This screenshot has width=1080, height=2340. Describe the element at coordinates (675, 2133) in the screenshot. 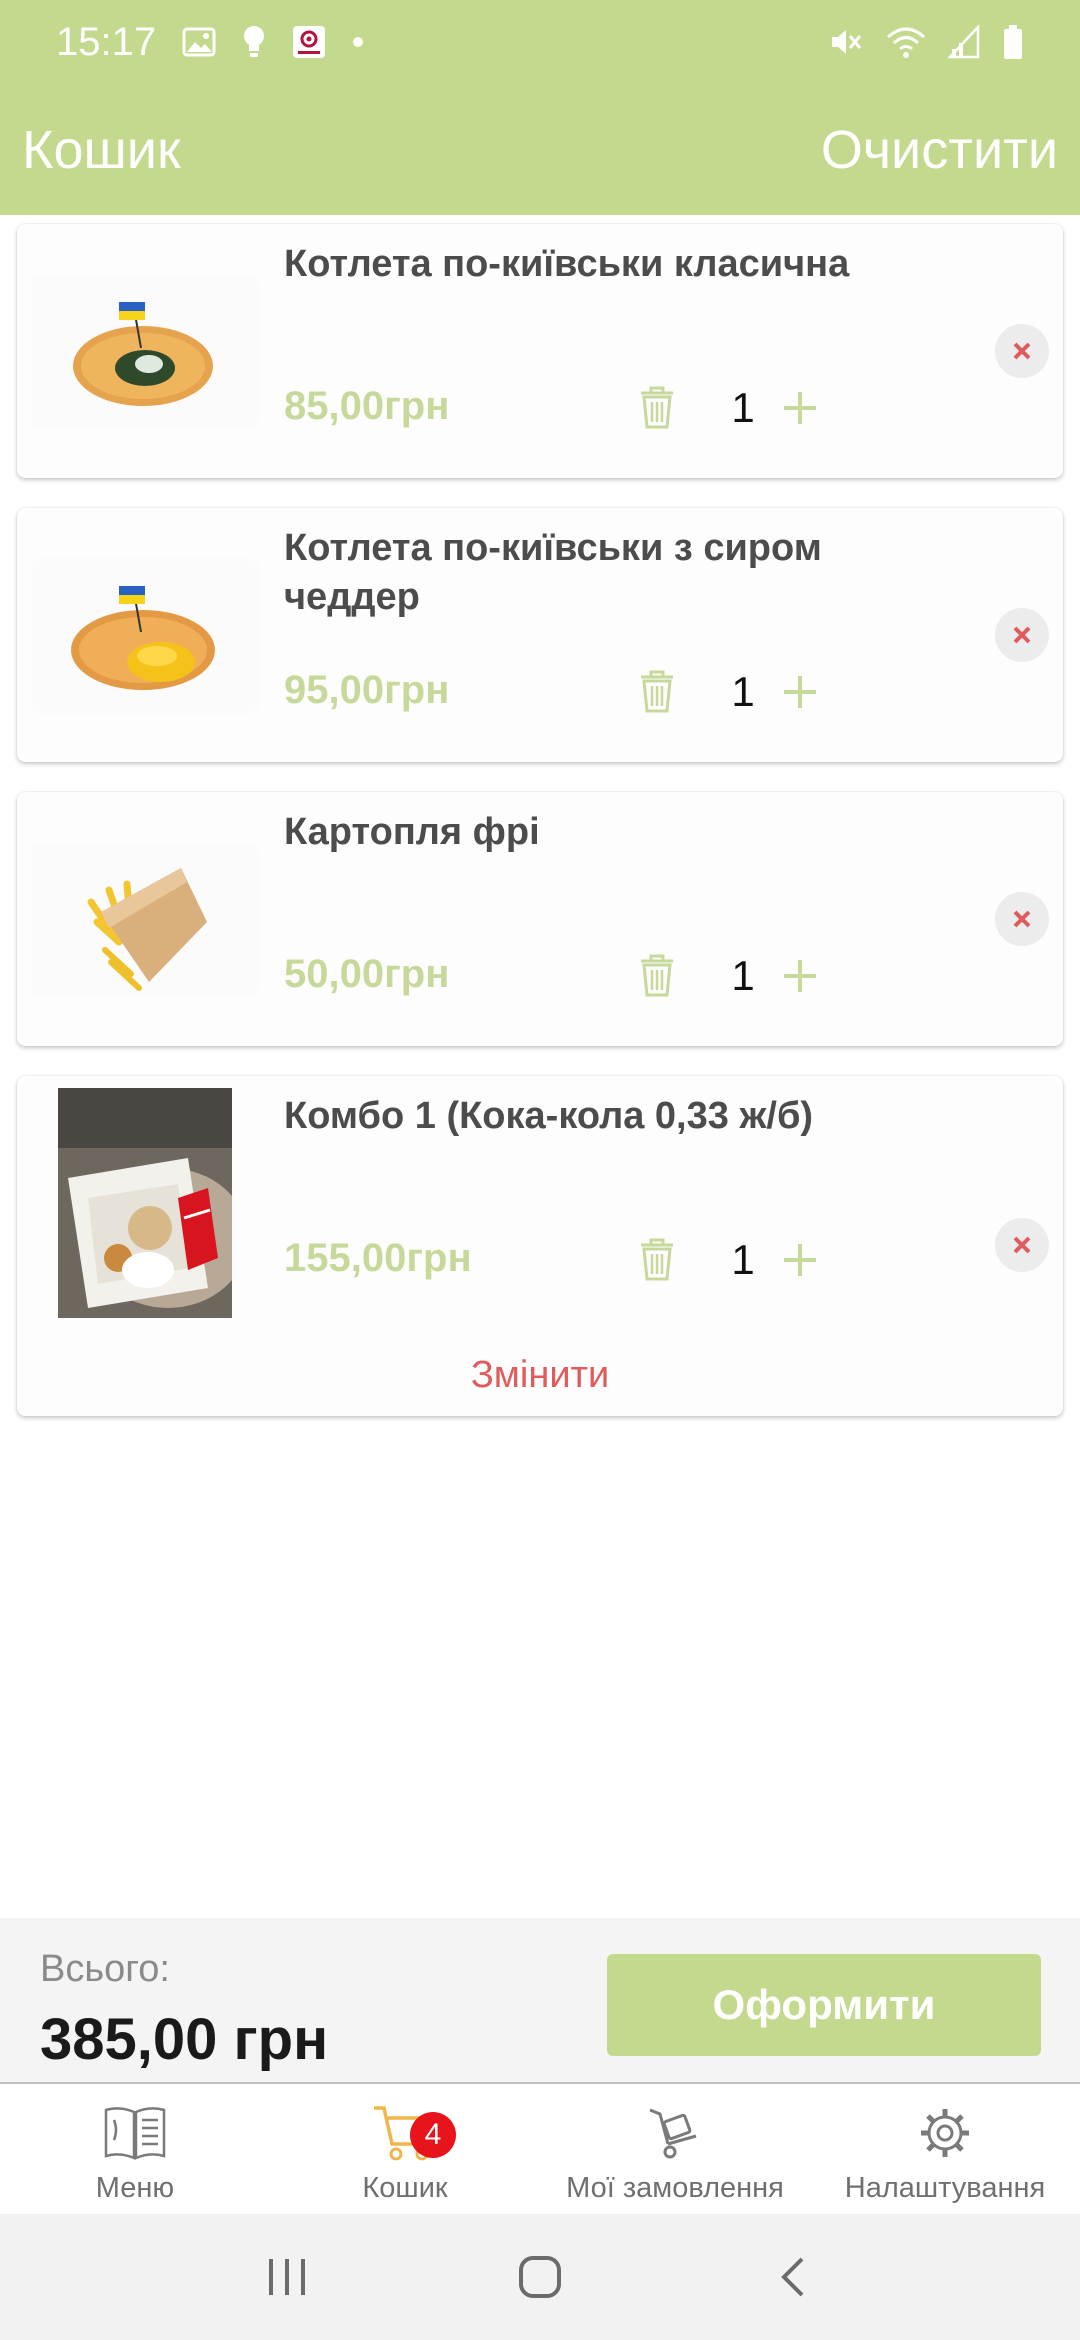

I see `orders-cart-icon` at that location.